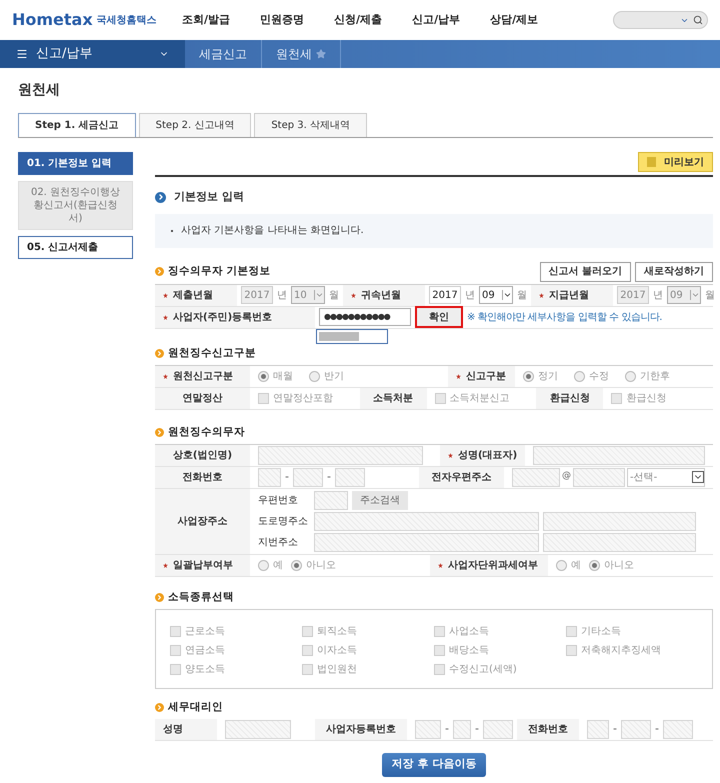 This screenshot has height=783, width=720. What do you see at coordinates (272, 231) in the screenshot?
I see `info-text: 사업자 기본사항을 나타내는 화면입니다.` at bounding box center [272, 231].